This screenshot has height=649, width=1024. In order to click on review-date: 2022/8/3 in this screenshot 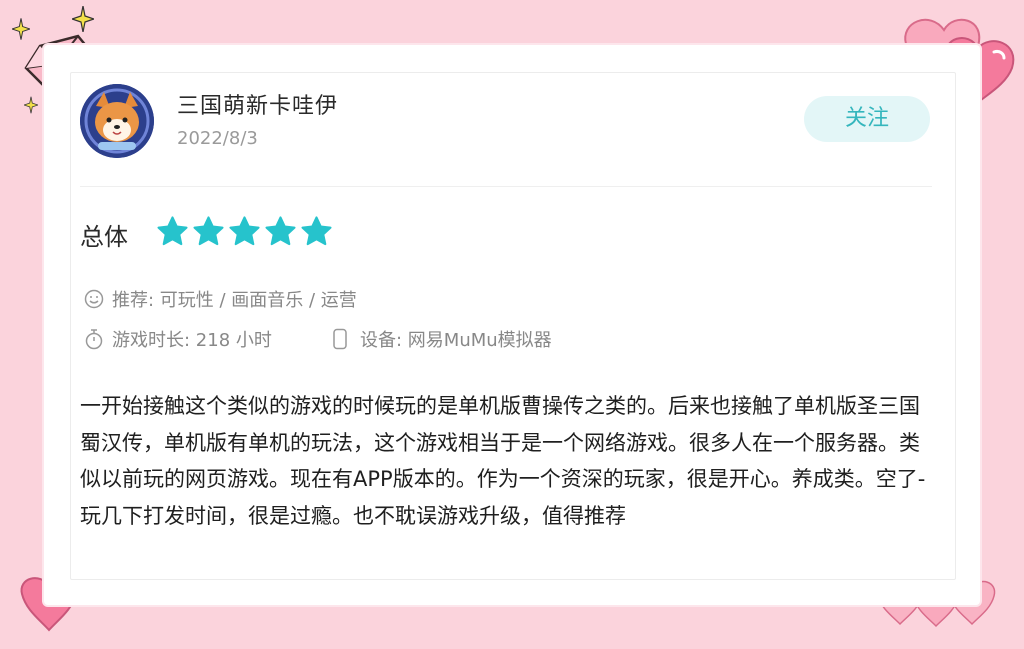, I will do `click(217, 138)`.